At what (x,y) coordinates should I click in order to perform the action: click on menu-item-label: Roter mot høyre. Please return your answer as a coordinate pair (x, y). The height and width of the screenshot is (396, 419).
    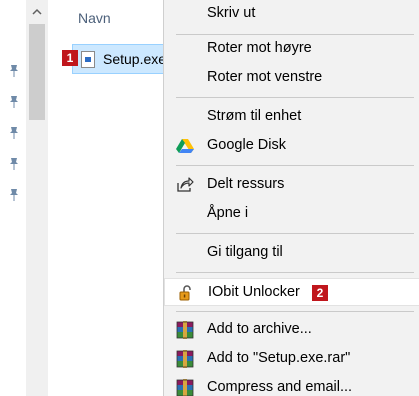
    Looking at the image, I should click on (259, 48).